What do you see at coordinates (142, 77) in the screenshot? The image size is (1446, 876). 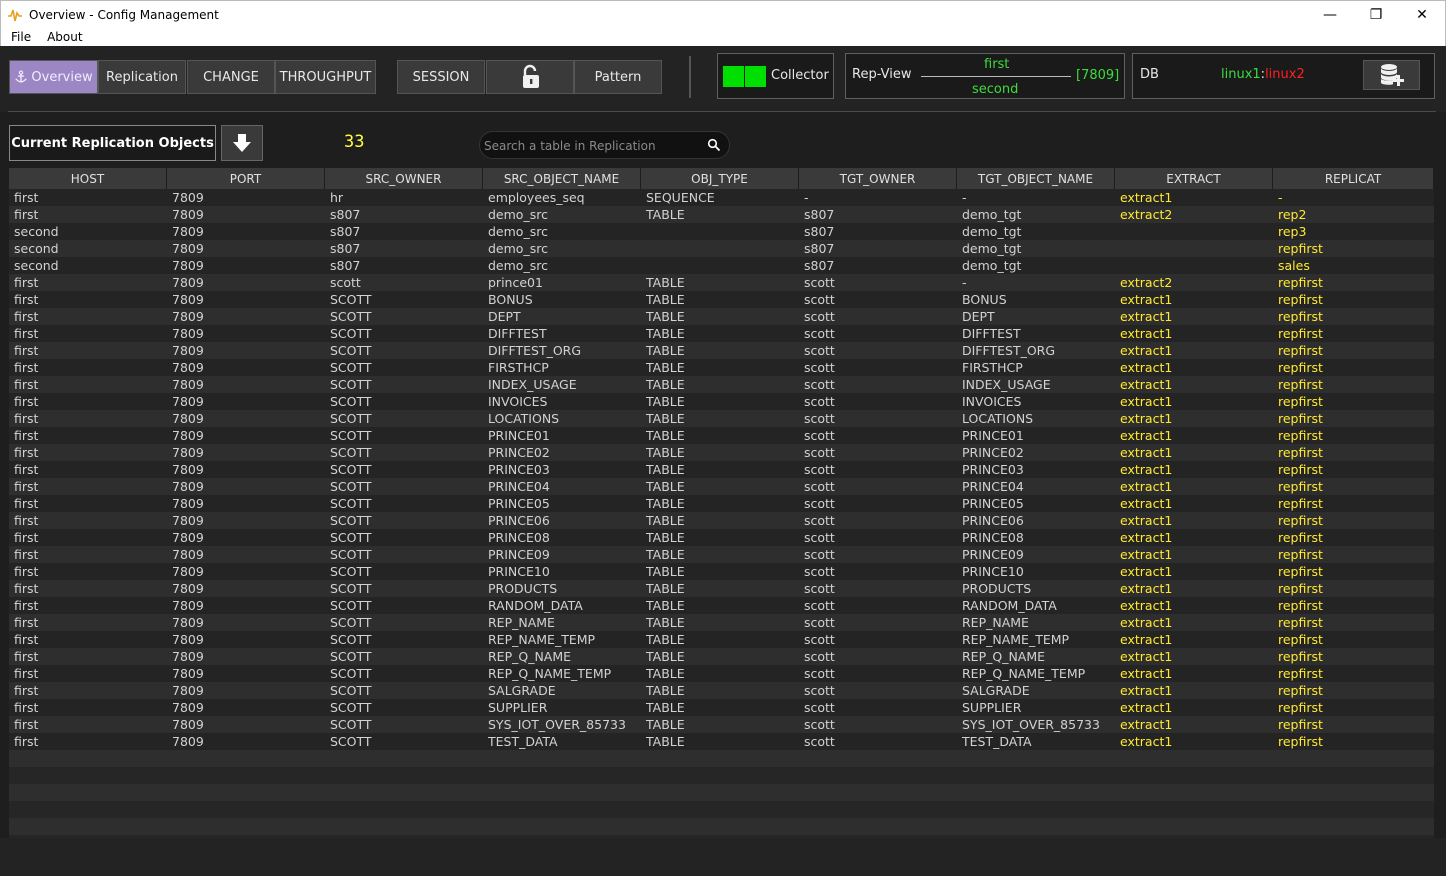 I see `tab-replication: Replication` at bounding box center [142, 77].